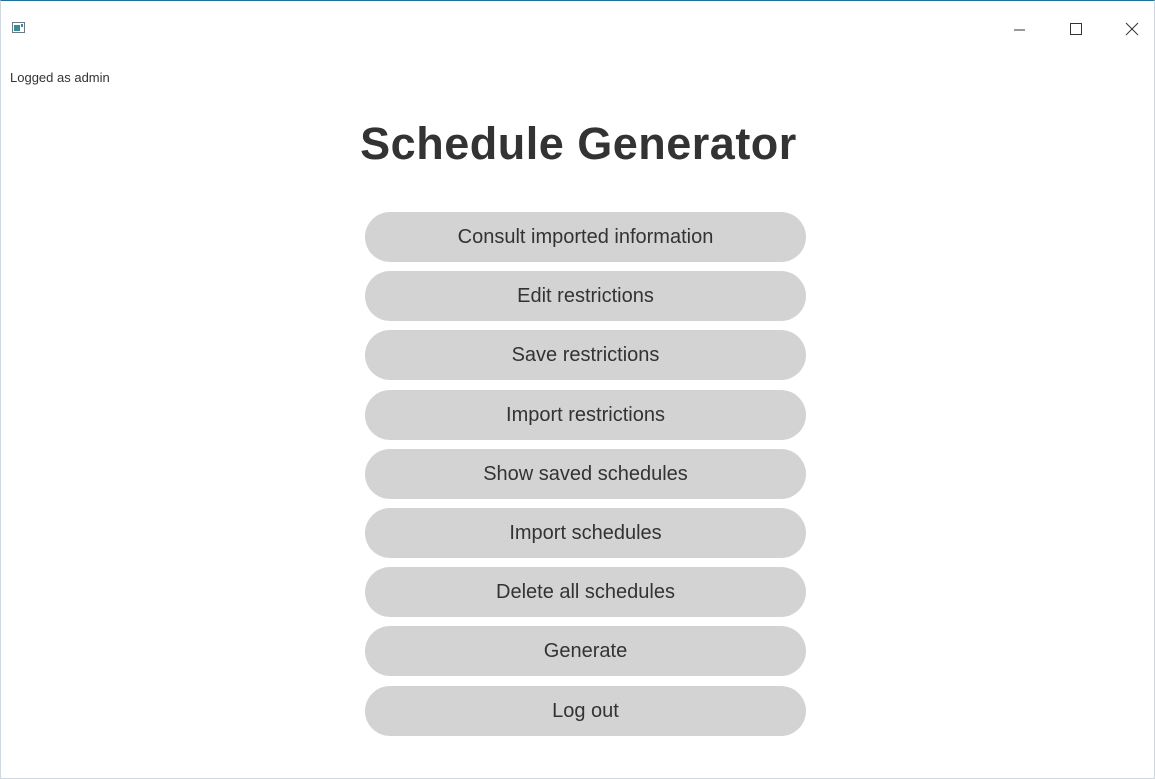 The height and width of the screenshot is (779, 1155). I want to click on minimize-button, so click(1020, 28).